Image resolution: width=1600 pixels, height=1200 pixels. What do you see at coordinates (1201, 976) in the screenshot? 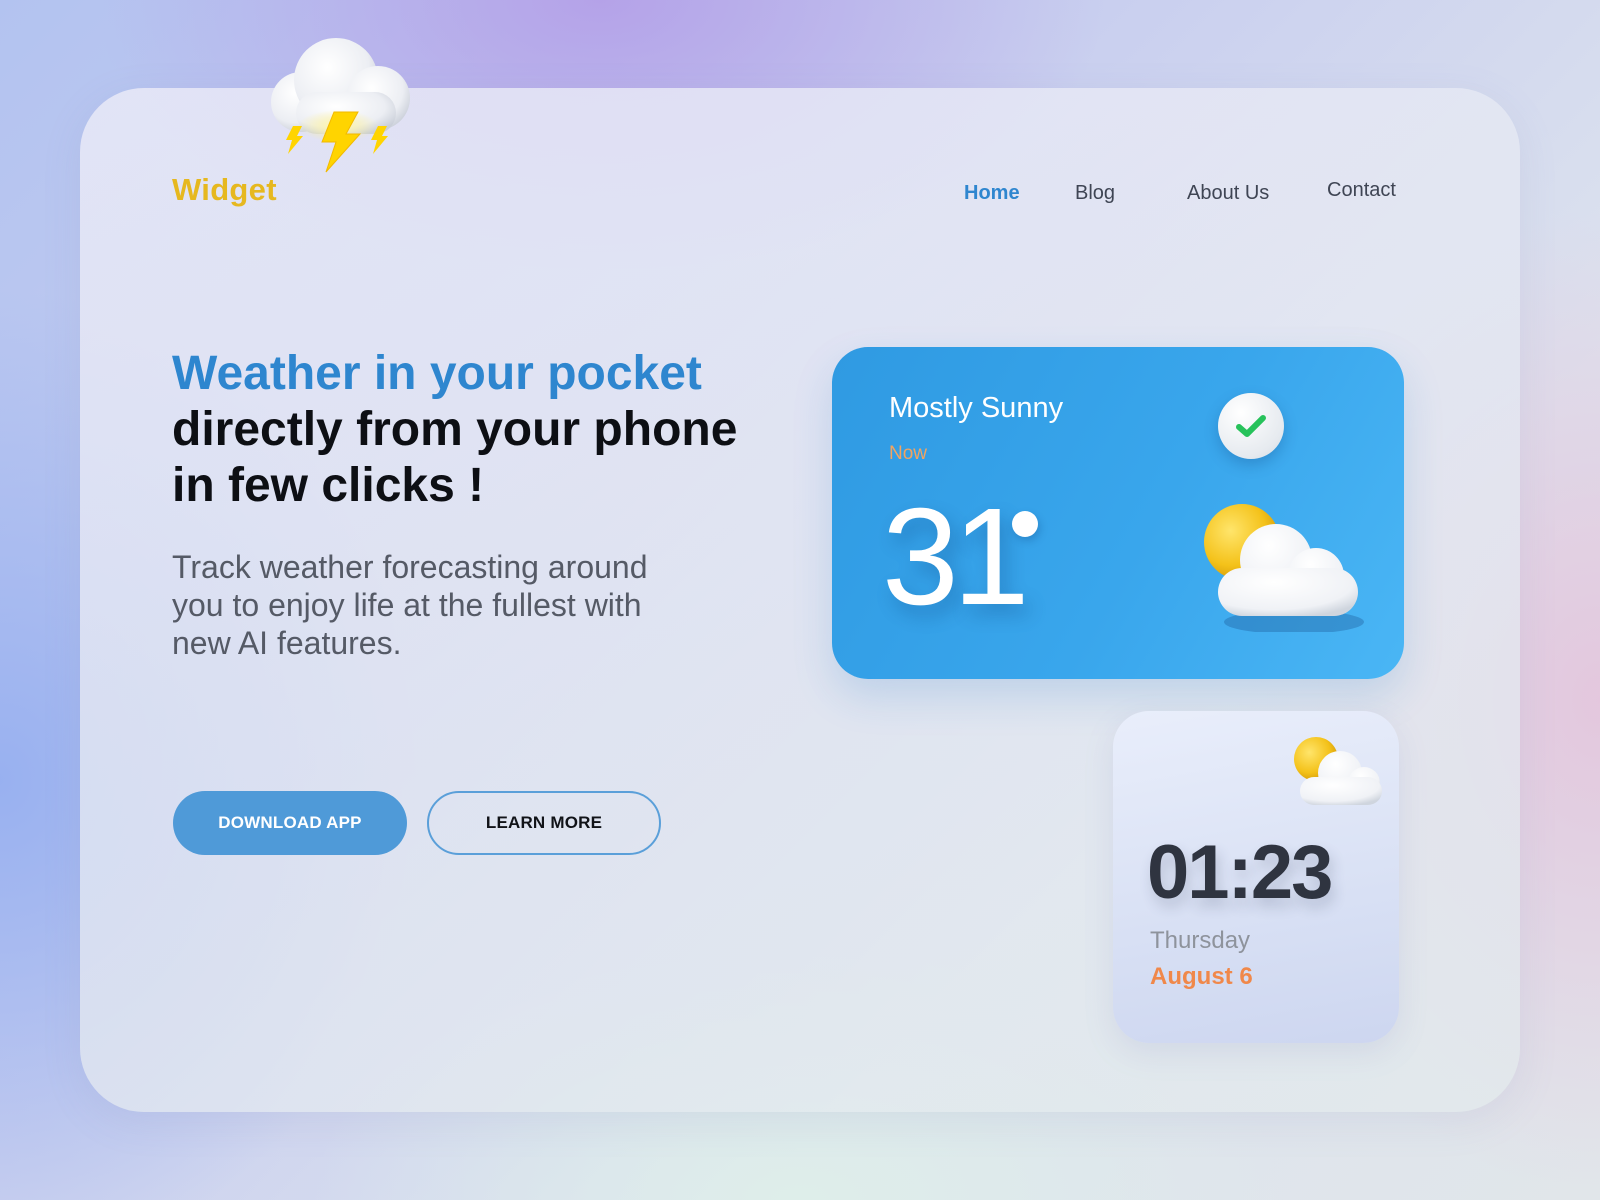
I see `clock-date: August 6` at bounding box center [1201, 976].